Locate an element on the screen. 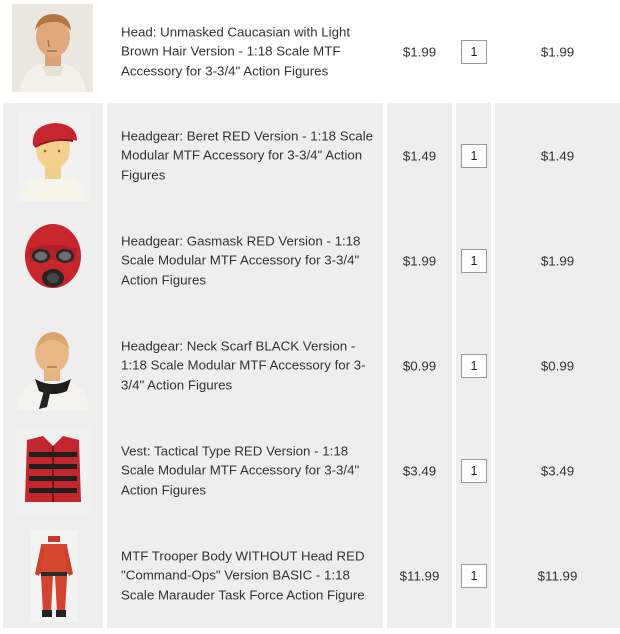  line-total-cell: $3.49 is located at coordinates (557, 470).